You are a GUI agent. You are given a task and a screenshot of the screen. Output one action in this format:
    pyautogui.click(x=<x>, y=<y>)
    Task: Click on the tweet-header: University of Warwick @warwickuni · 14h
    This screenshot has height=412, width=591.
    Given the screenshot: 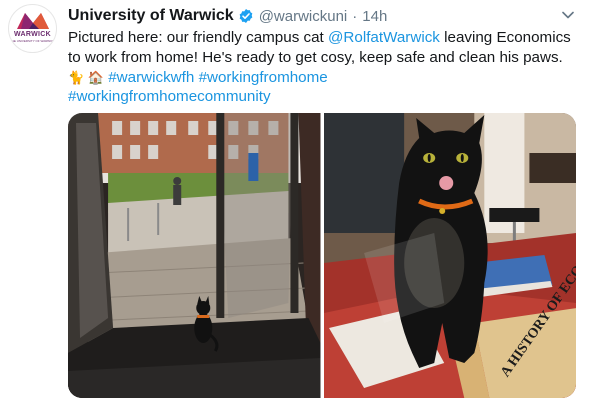 What is the action you would take?
    pyautogui.click(x=227, y=16)
    